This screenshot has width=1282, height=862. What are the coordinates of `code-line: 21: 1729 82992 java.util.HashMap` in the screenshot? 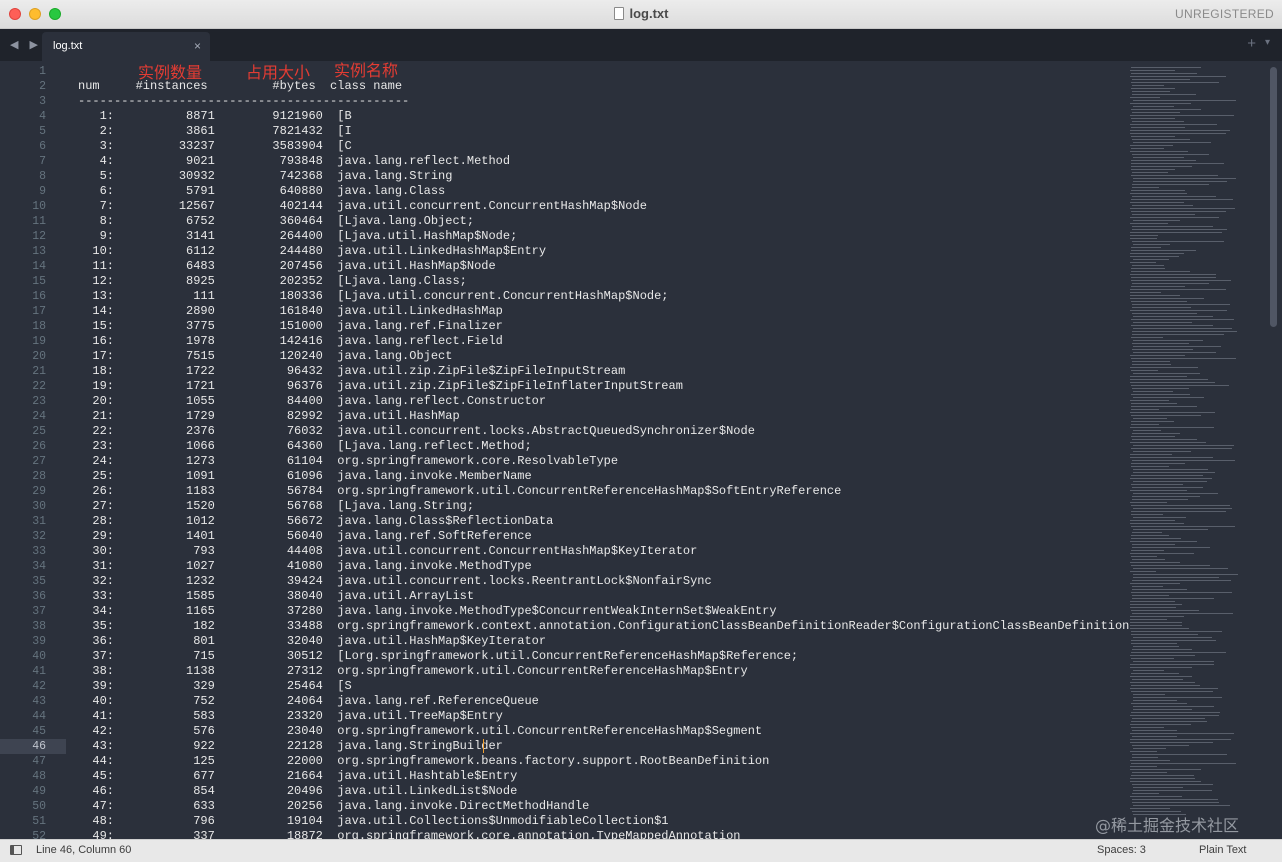 It's located at (598, 416).